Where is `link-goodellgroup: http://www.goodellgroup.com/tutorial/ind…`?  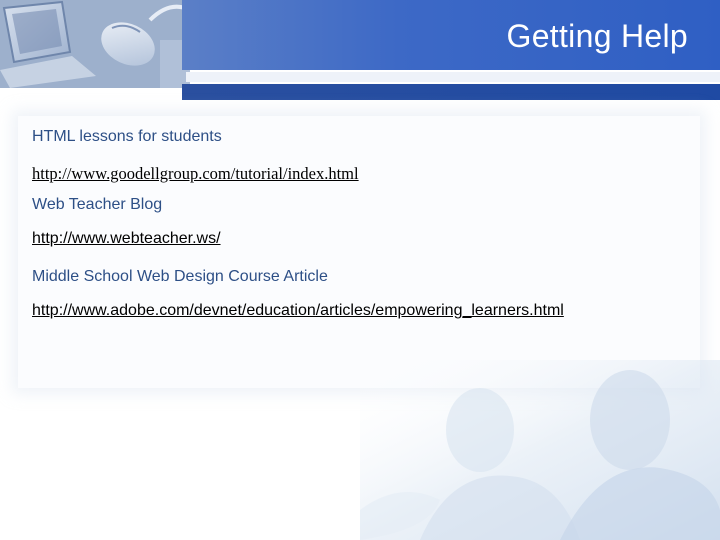 link-goodellgroup: http://www.goodellgroup.com/tutorial/ind… is located at coordinates (195, 174).